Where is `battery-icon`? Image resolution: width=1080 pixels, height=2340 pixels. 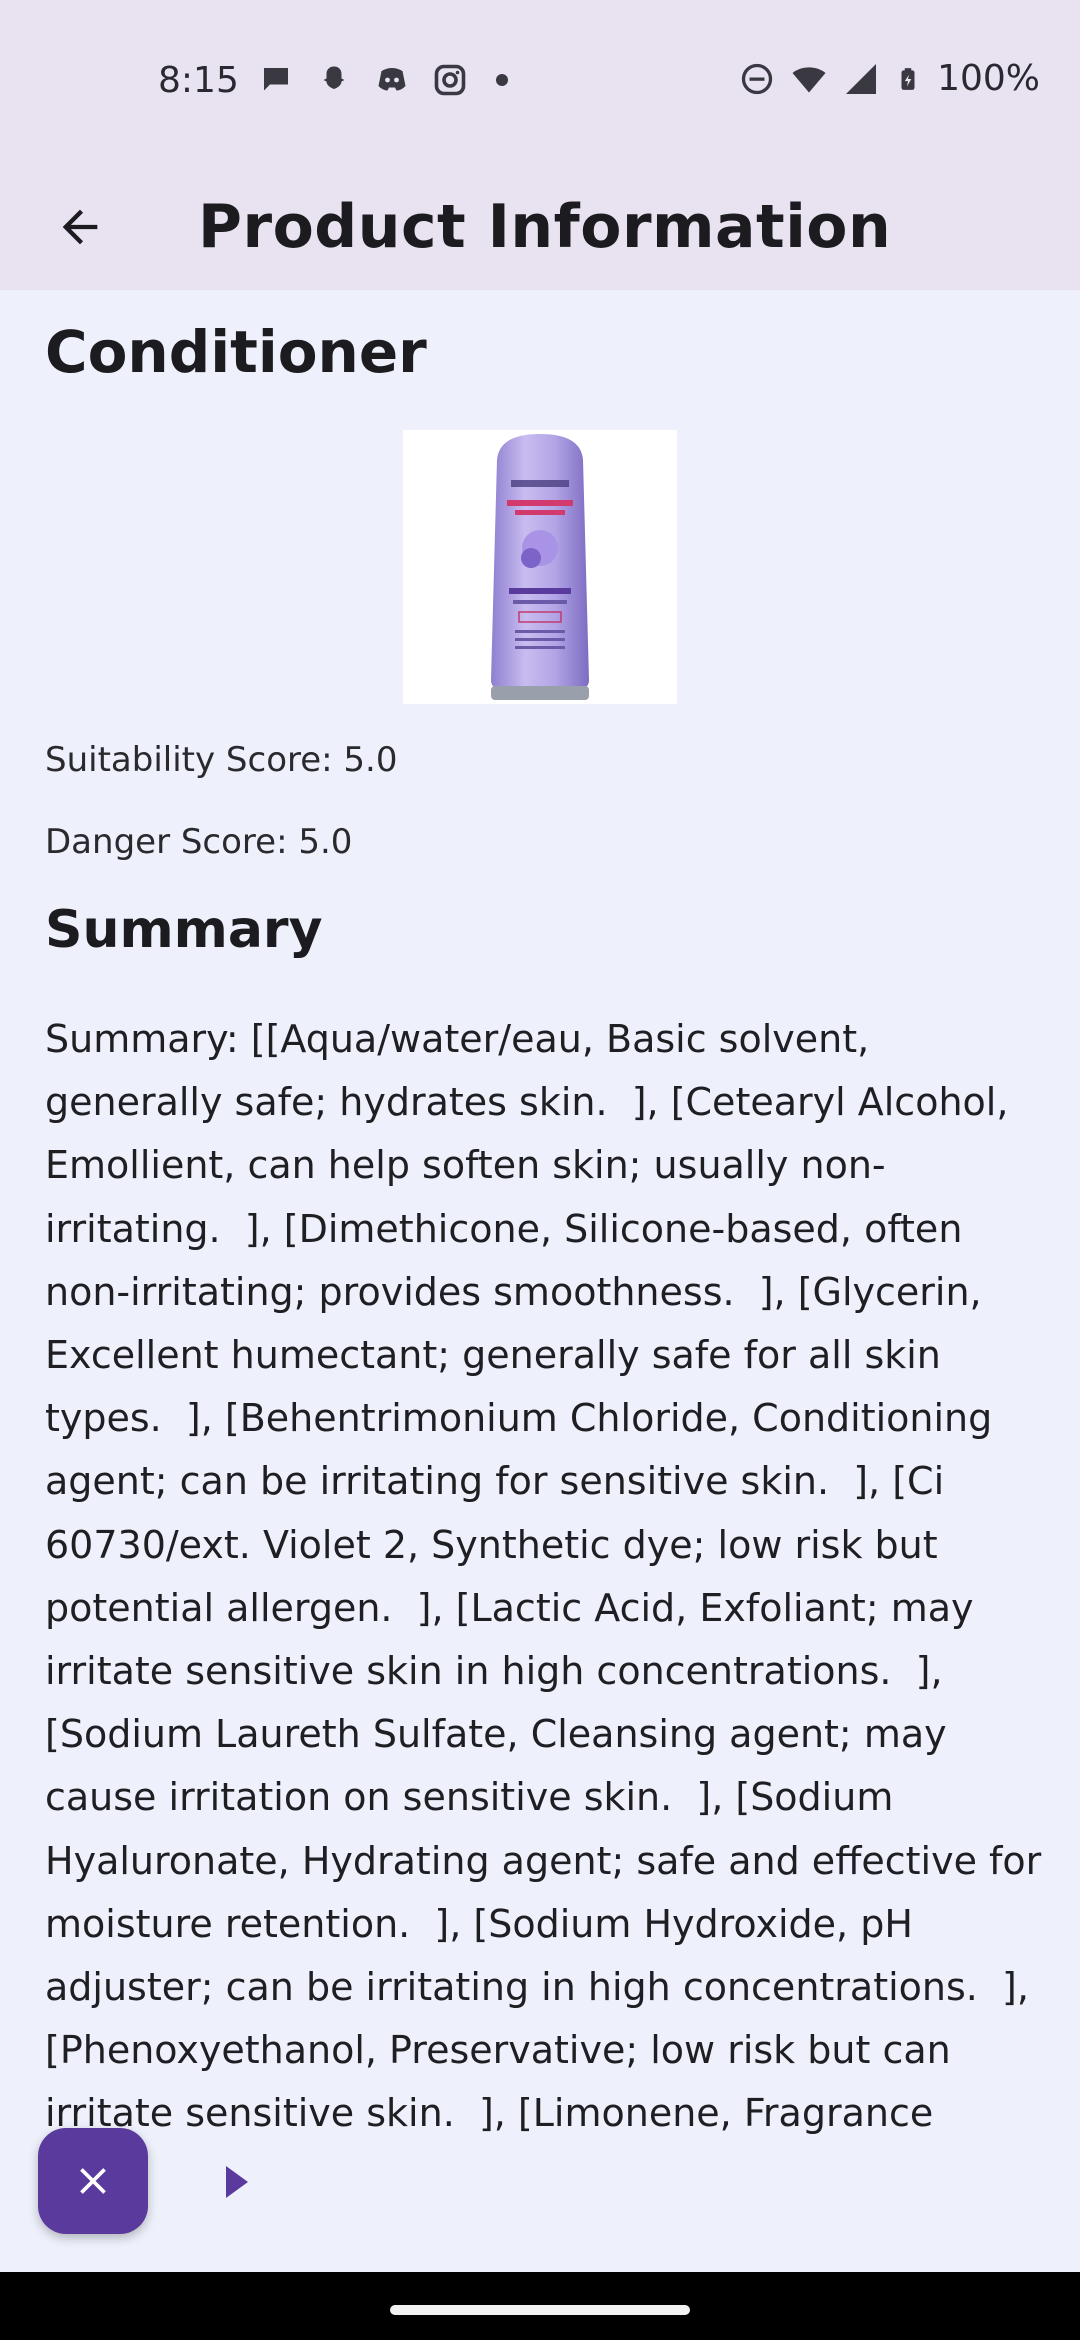 battery-icon is located at coordinates (908, 78).